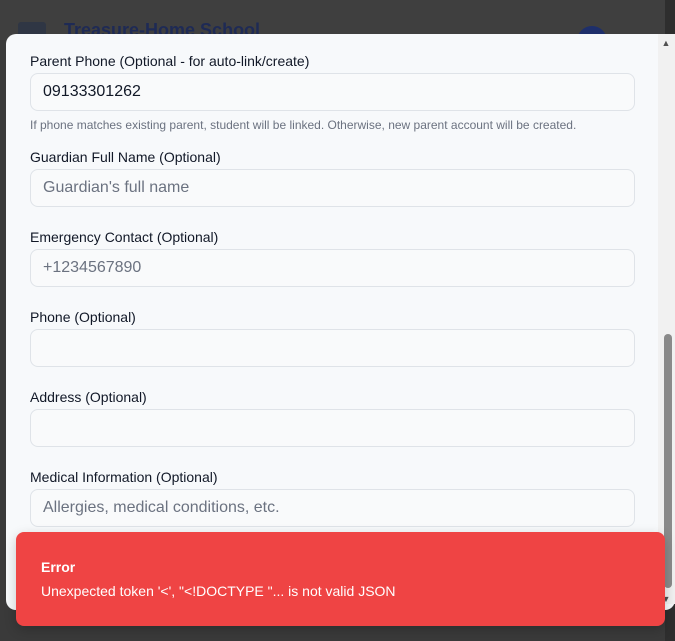 The image size is (675, 641). I want to click on address-label: Address (Optional), so click(88, 397).